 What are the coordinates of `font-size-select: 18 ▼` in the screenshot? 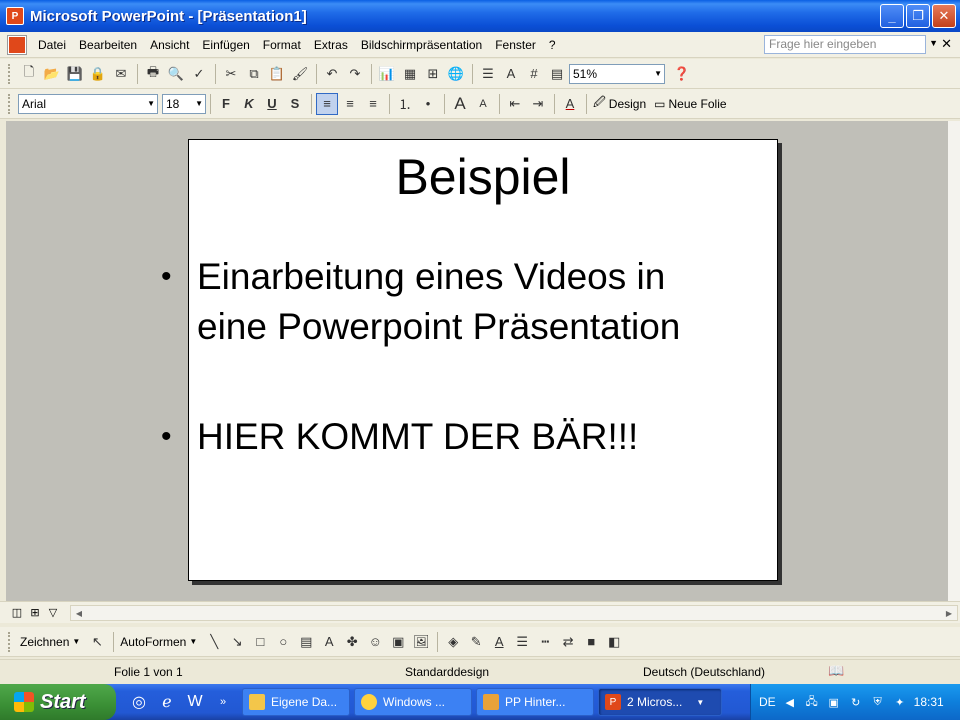 It's located at (184, 103).